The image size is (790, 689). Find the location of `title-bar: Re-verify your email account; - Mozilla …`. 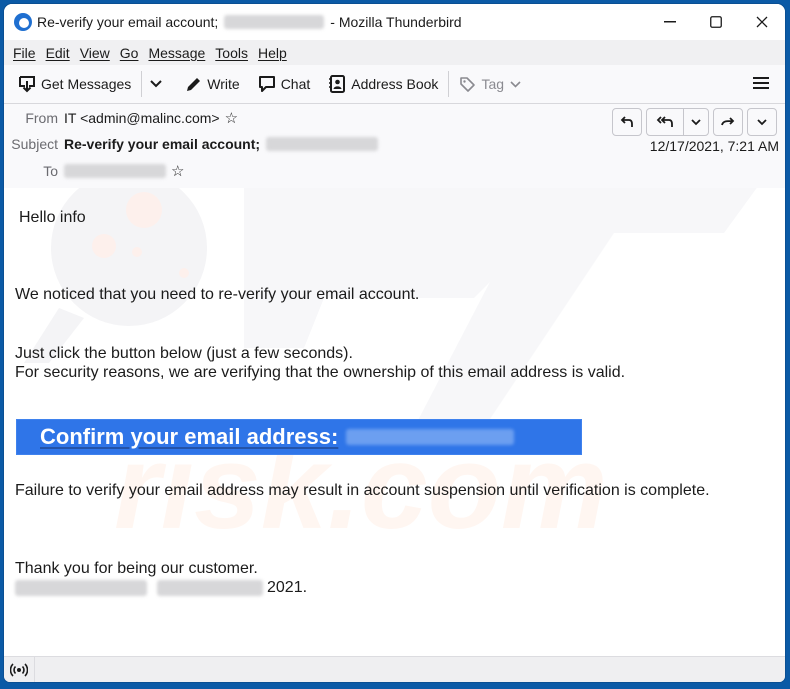

title-bar: Re-verify your email account; - Mozilla … is located at coordinates (394, 22).